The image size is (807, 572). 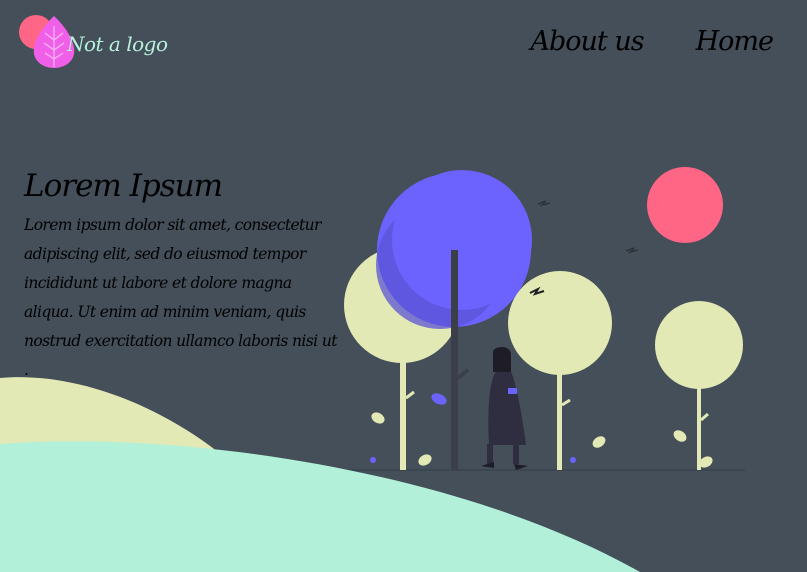 What do you see at coordinates (117, 44) in the screenshot?
I see `logo-text: Not a logo` at bounding box center [117, 44].